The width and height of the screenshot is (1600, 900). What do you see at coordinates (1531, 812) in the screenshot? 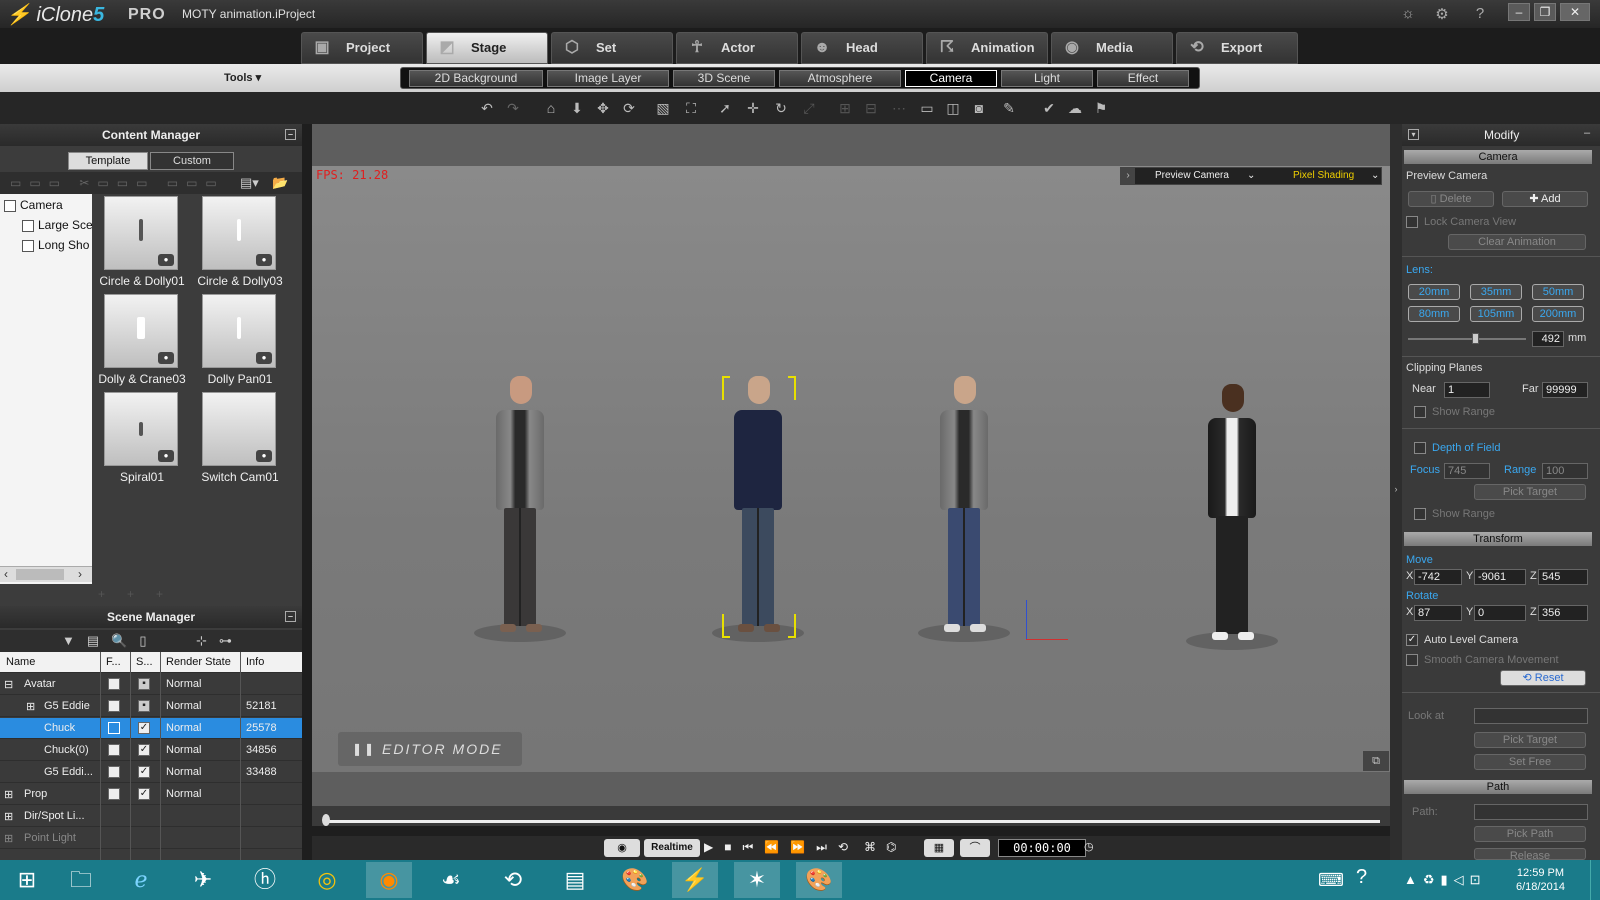
I see `path-input` at bounding box center [1531, 812].